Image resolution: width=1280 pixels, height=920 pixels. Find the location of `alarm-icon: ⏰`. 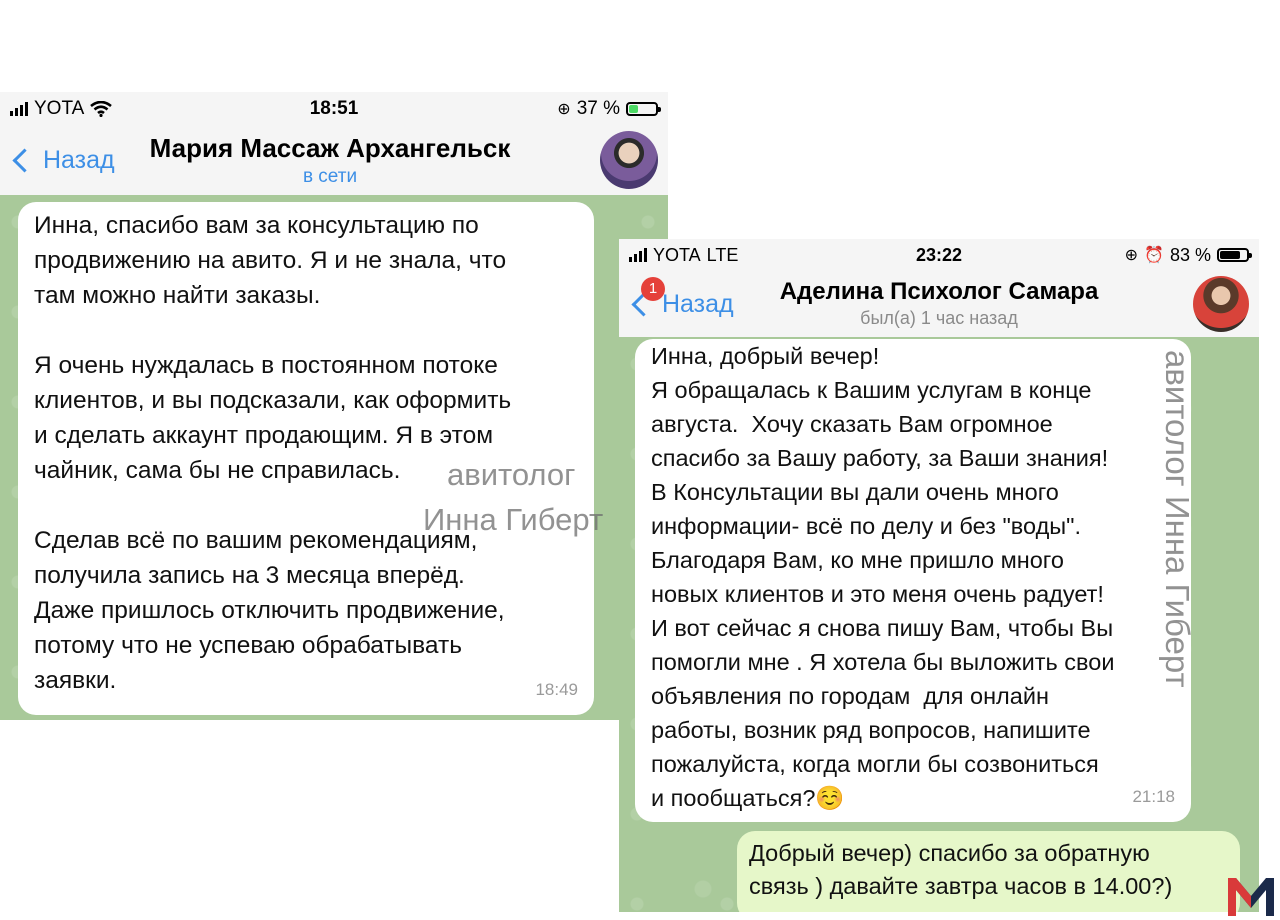

alarm-icon: ⏰ is located at coordinates (1154, 255).